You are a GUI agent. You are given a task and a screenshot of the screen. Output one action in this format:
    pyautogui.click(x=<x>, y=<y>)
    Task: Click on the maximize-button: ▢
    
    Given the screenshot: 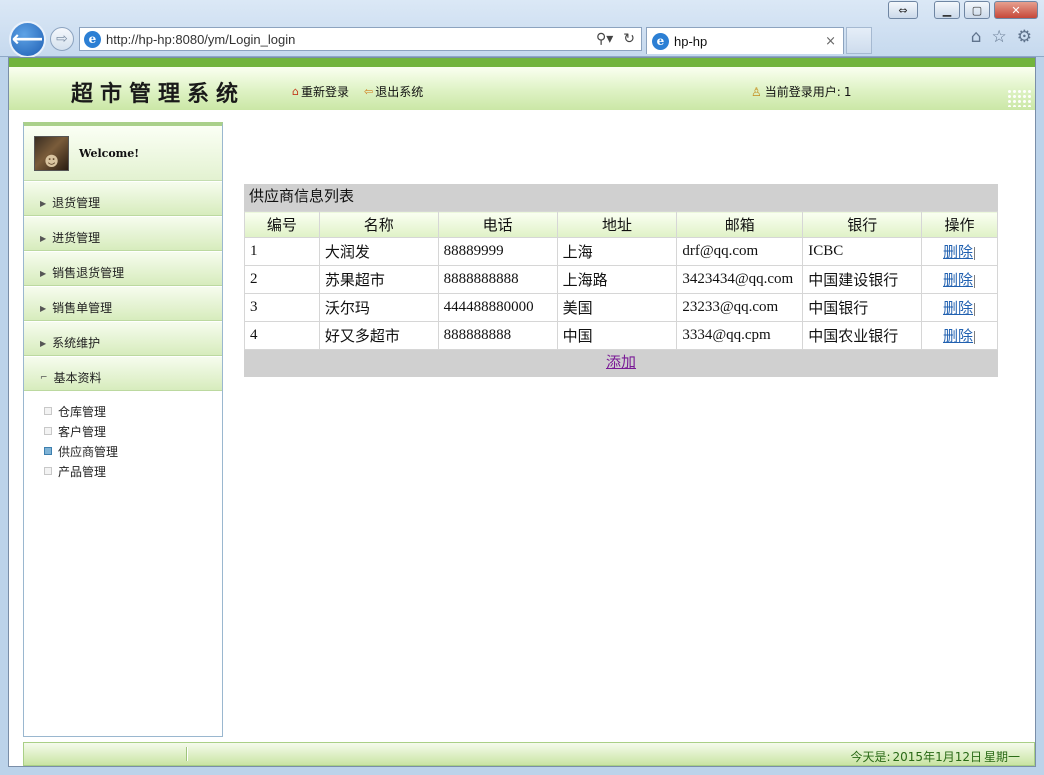 What is the action you would take?
    pyautogui.click(x=977, y=10)
    